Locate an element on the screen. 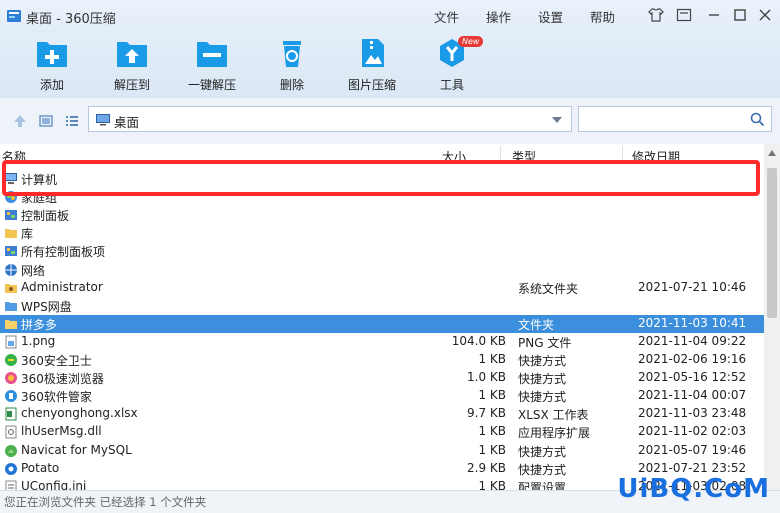 The image size is (780, 513). file-row: 360极速浏览器 1.0 KB 快捷方式 2021-05-16 12:52 is located at coordinates (382, 378).